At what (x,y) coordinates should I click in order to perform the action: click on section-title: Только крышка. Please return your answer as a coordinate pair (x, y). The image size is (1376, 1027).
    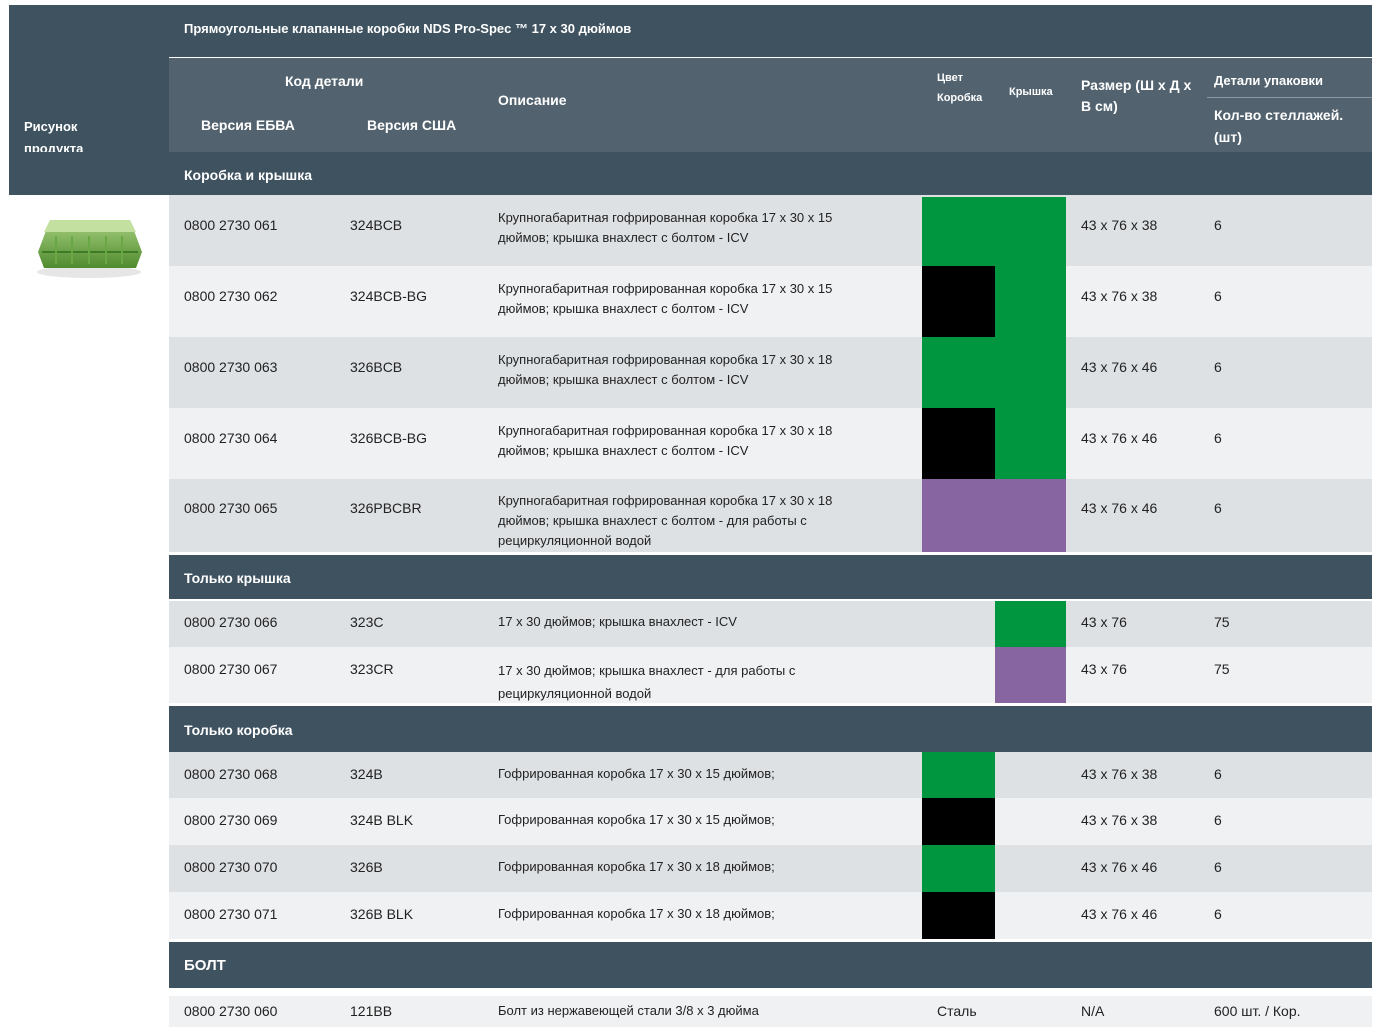
    Looking at the image, I should click on (237, 578).